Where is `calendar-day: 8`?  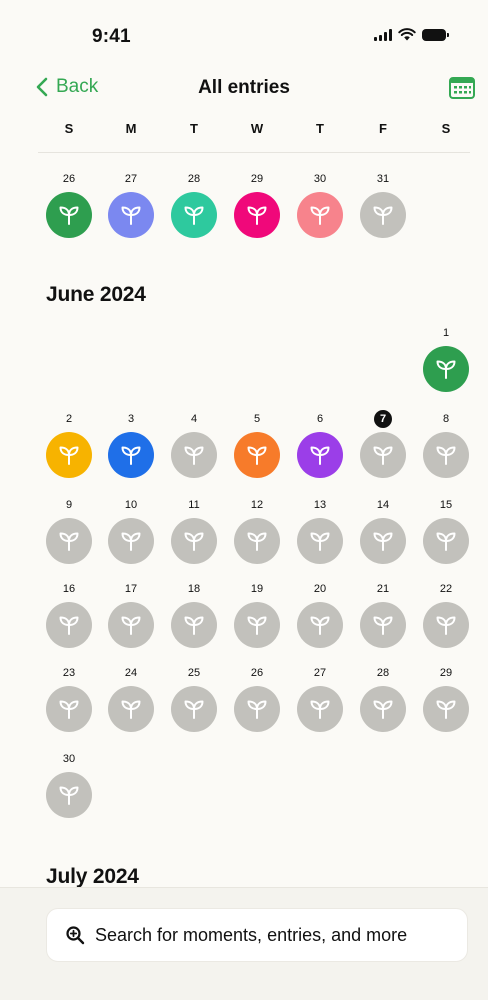
calendar-day: 8 is located at coordinates (446, 445).